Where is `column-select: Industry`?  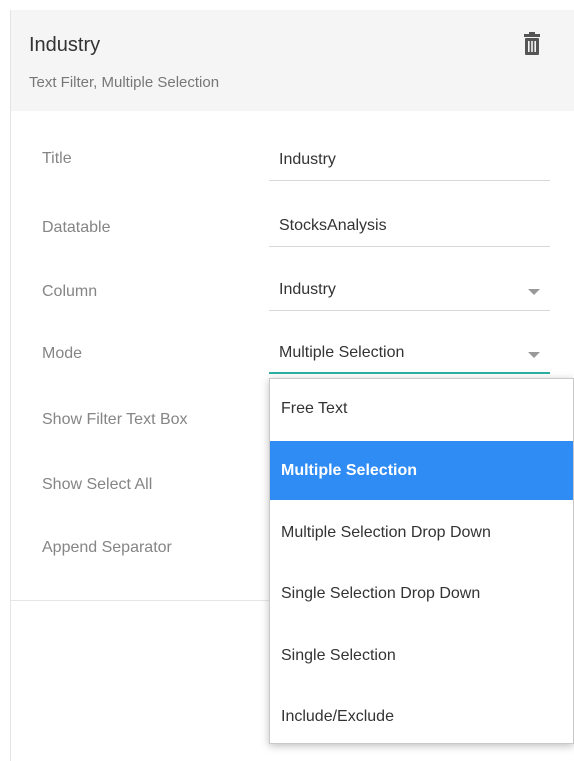
column-select: Industry is located at coordinates (409, 292).